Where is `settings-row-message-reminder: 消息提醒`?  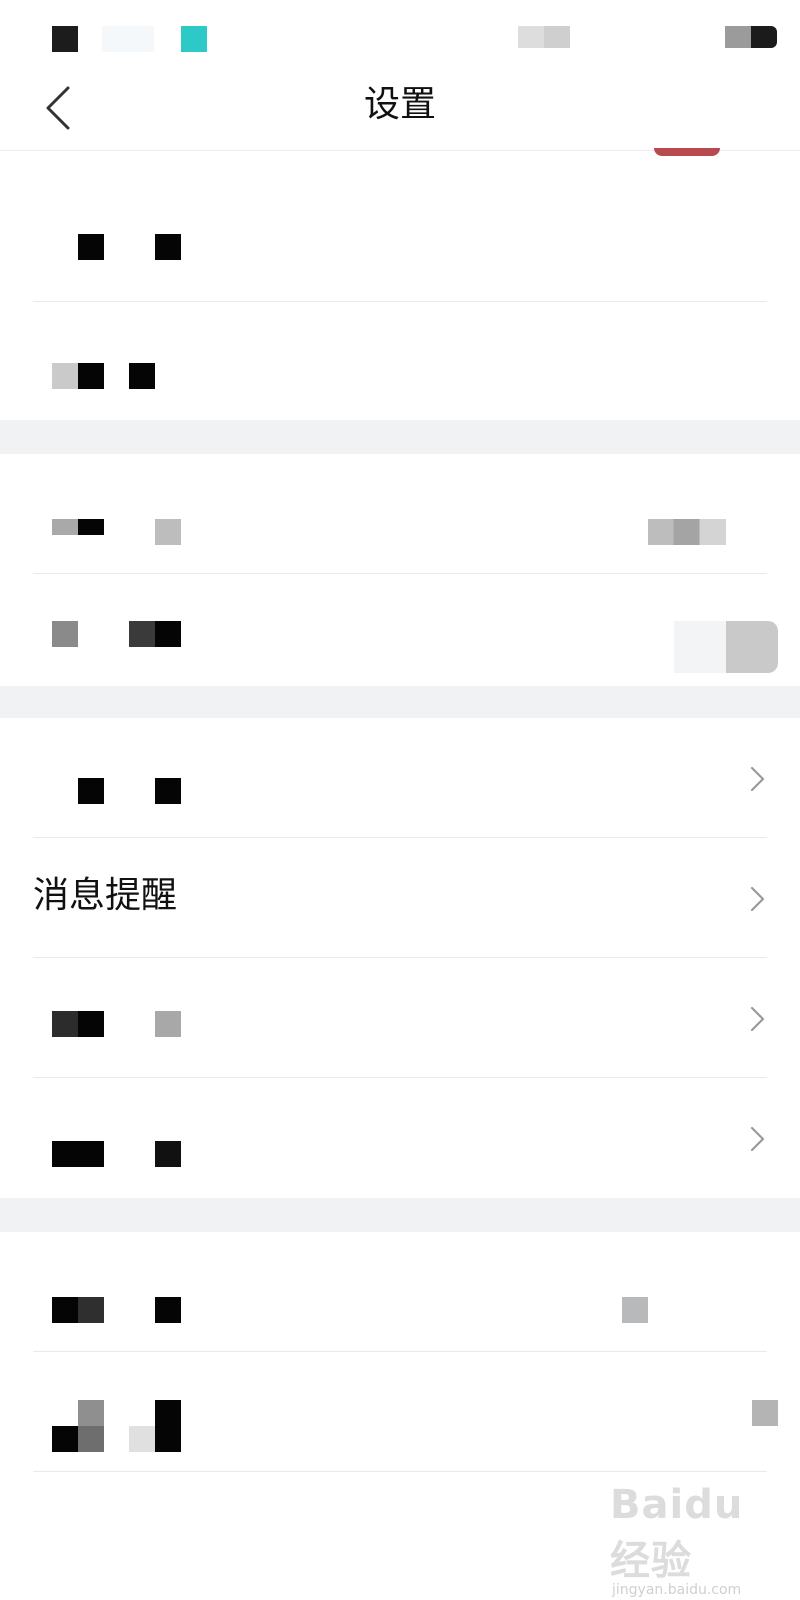
settings-row-message-reminder: 消息提醒 is located at coordinates (400, 898).